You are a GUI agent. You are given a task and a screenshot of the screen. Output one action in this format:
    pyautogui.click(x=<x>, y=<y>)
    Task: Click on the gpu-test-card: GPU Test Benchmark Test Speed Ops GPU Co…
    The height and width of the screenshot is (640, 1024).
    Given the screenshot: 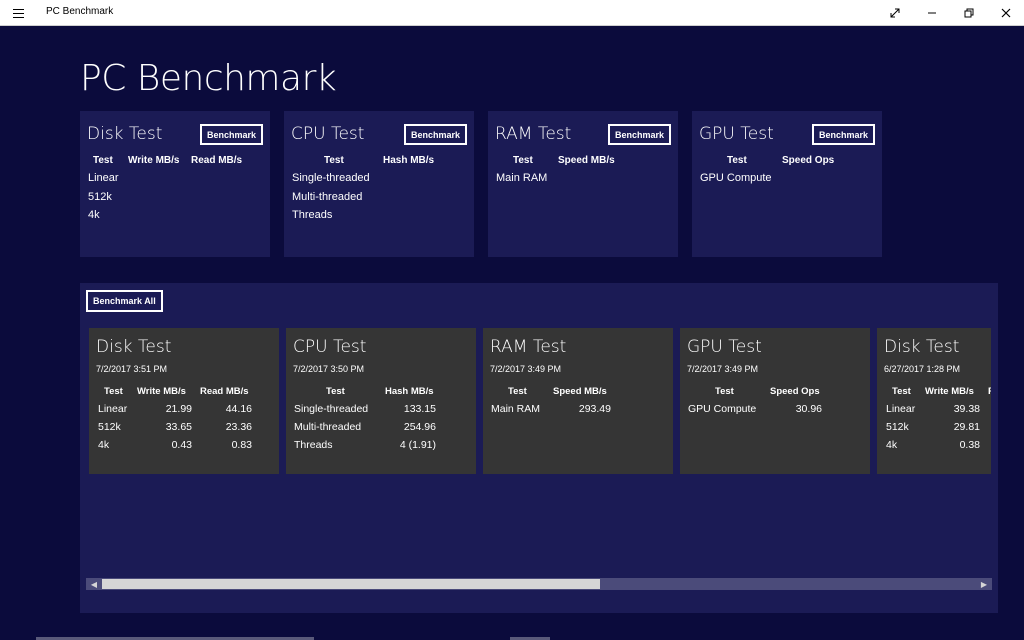 What is the action you would take?
    pyautogui.click(x=787, y=184)
    